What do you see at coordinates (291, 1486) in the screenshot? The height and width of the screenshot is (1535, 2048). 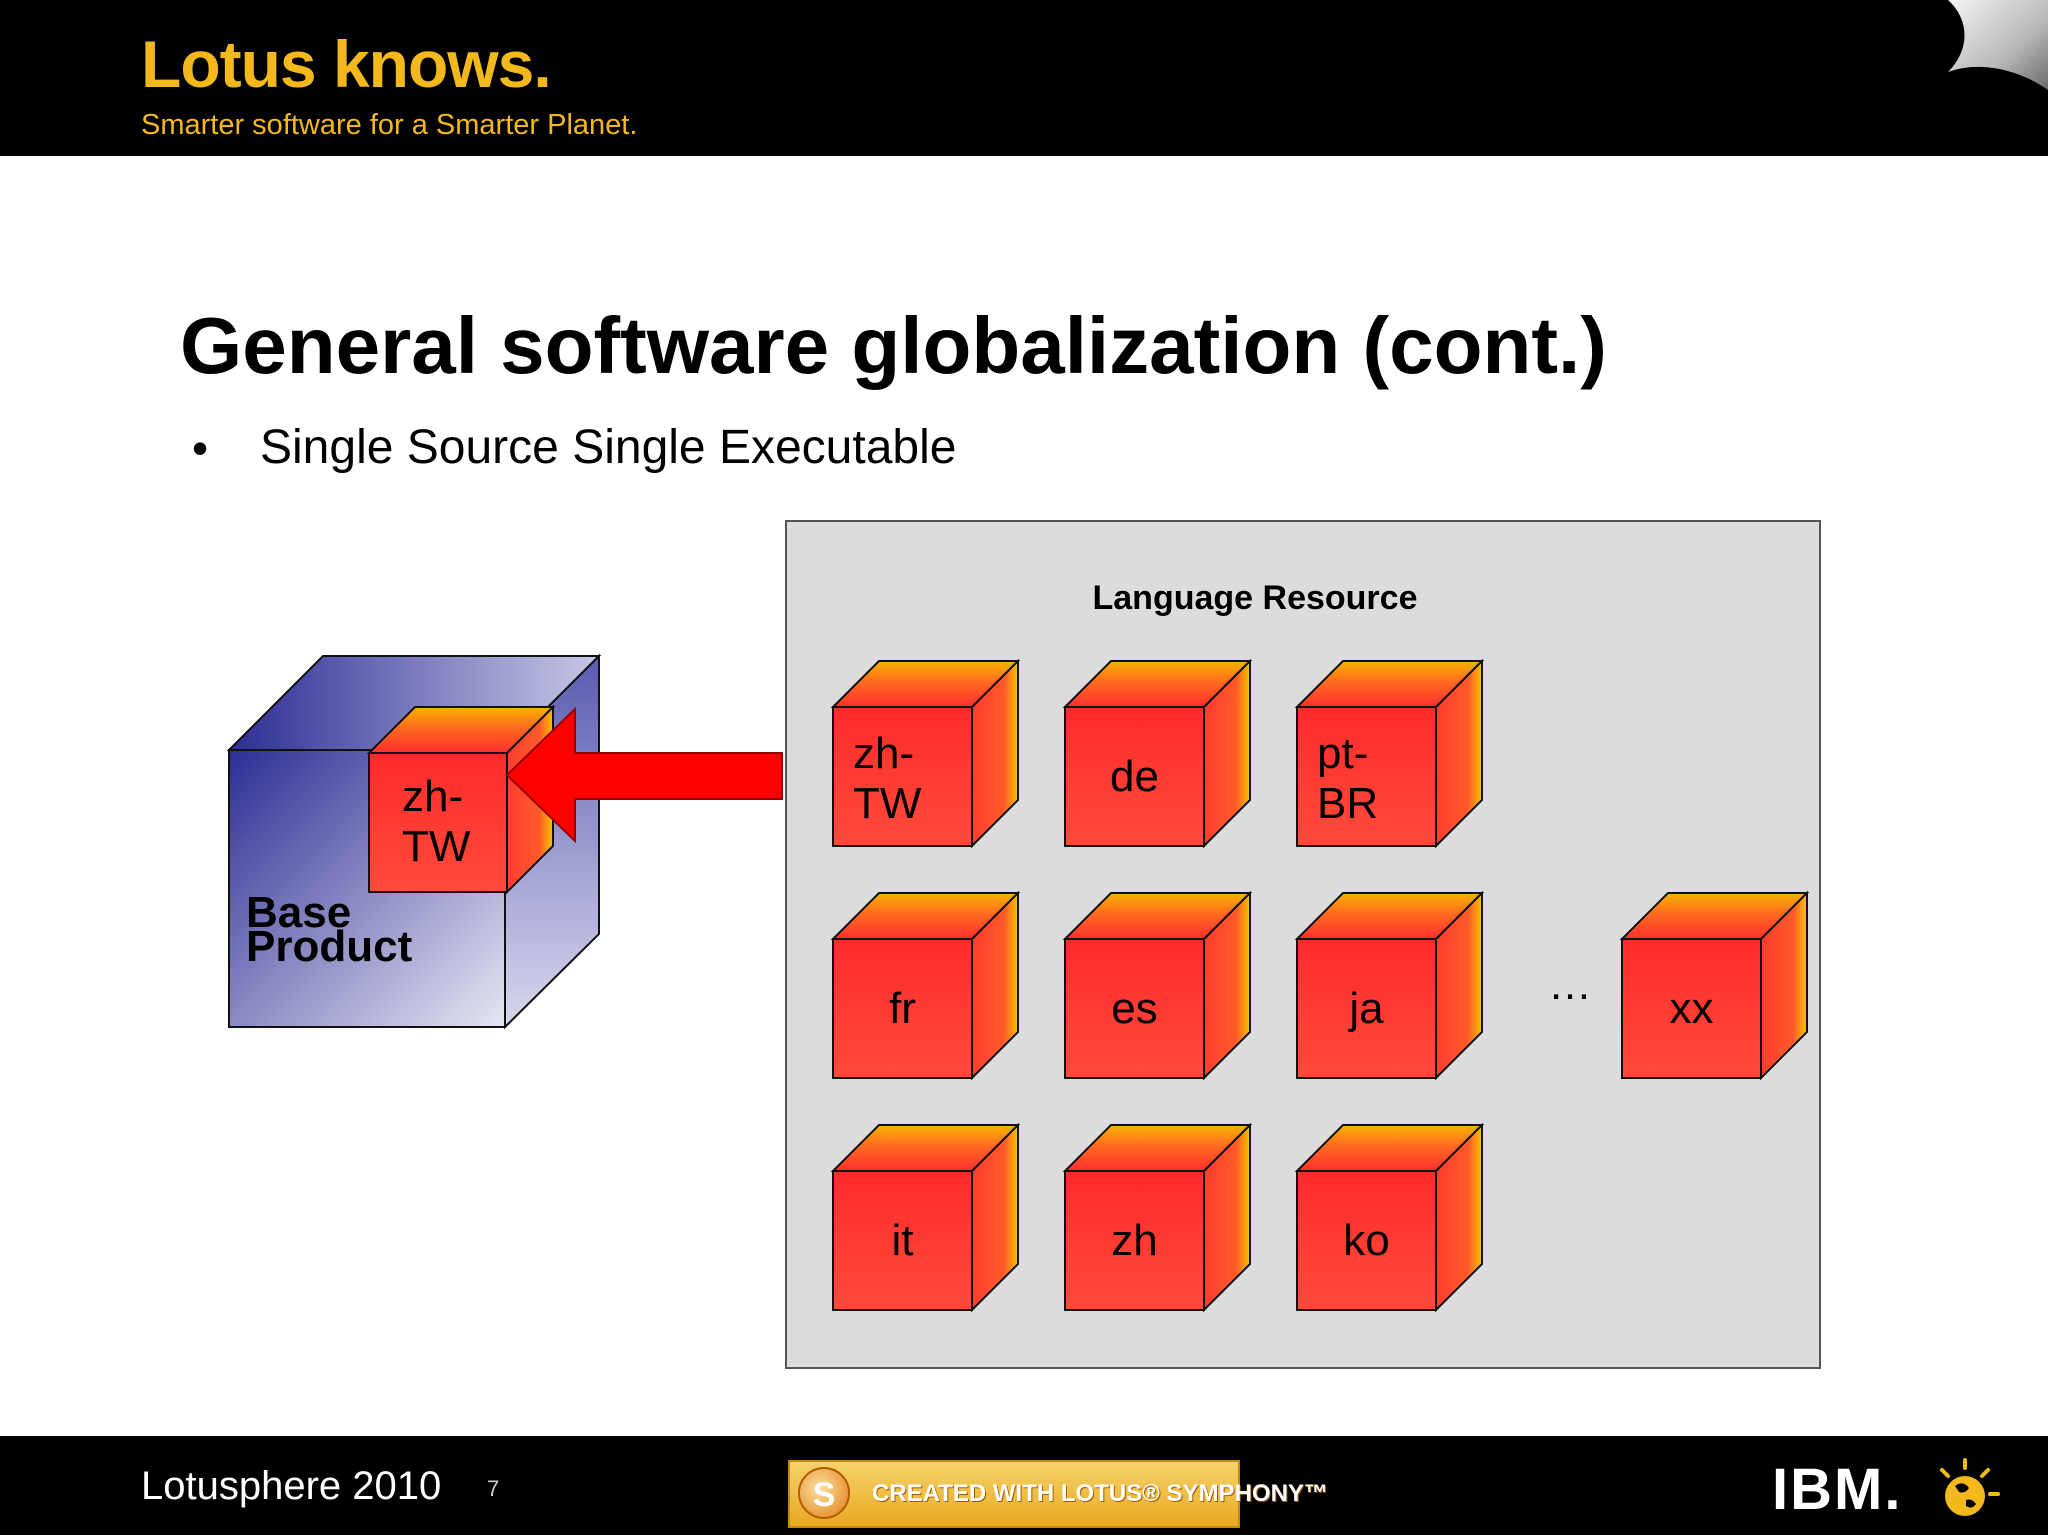 I see `event-name: Lotusphere 2010` at bounding box center [291, 1486].